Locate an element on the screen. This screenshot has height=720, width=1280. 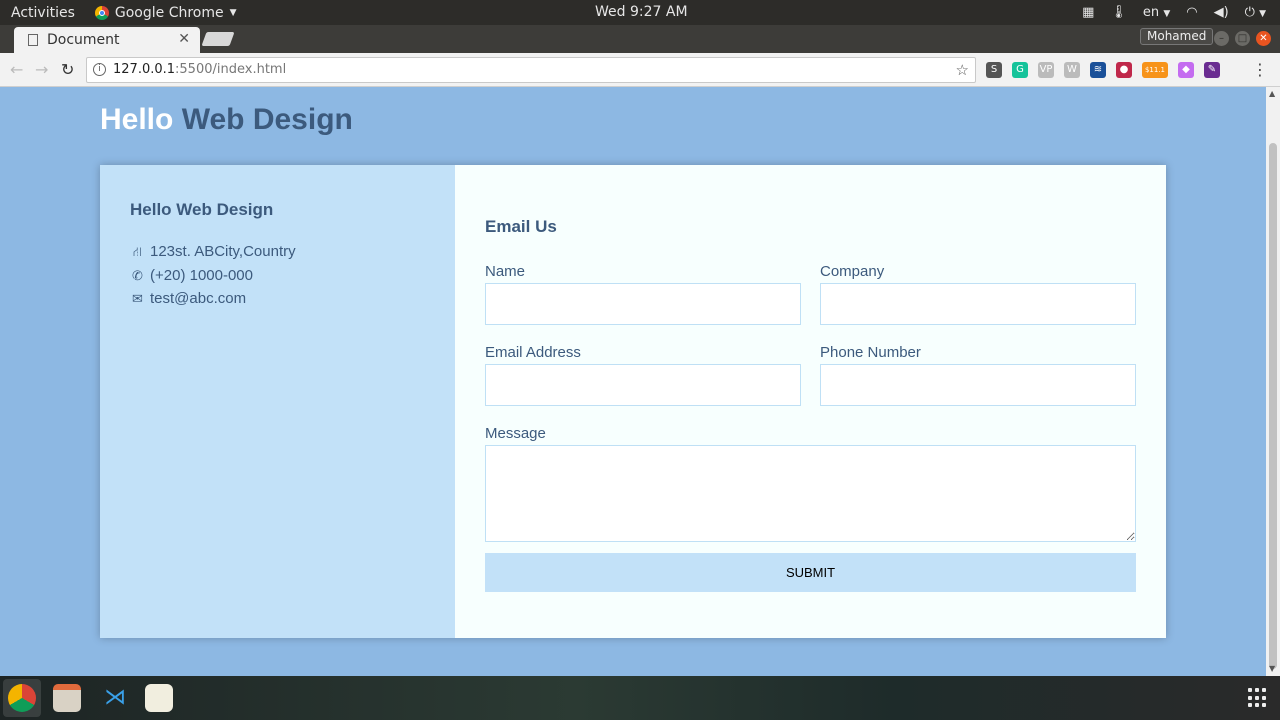
phone-icon: ✆ is located at coordinates (137, 275).